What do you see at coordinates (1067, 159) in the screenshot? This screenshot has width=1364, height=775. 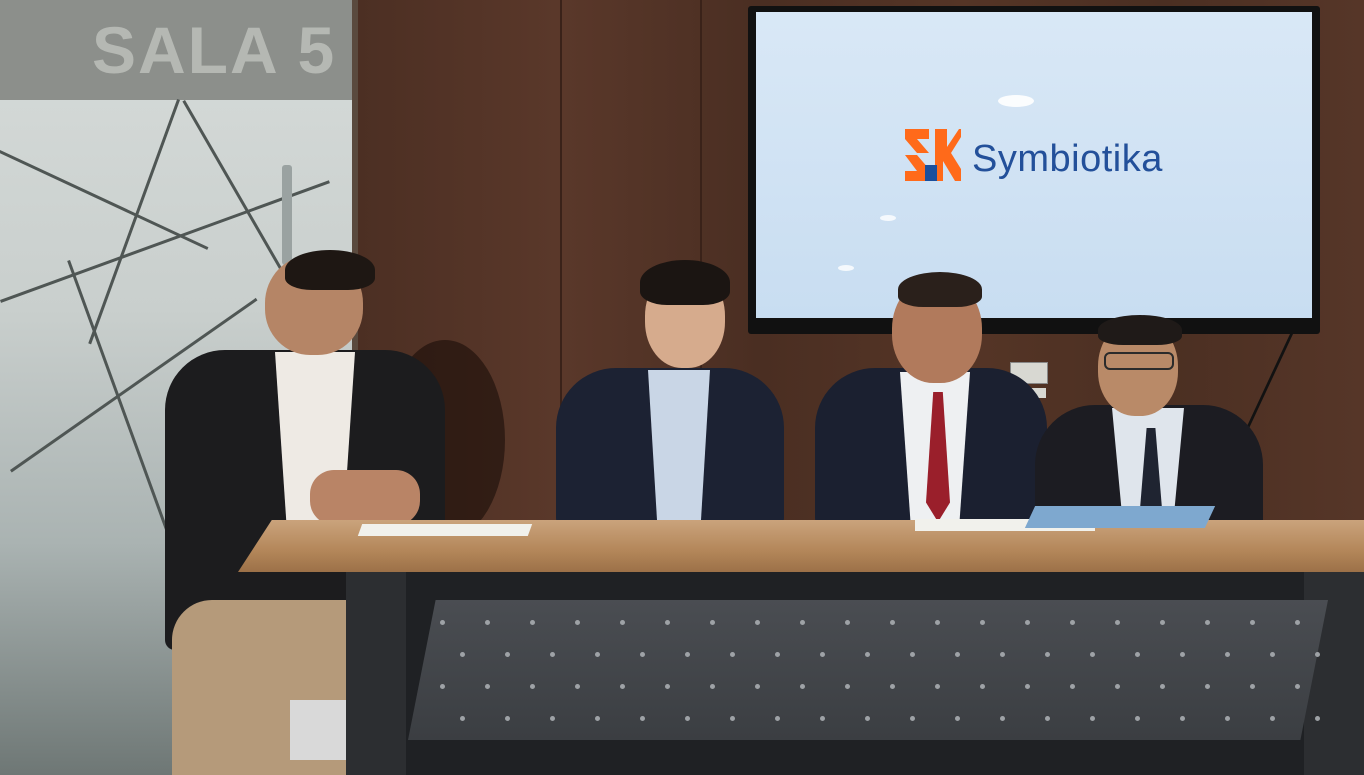 I see `brand-name: Symbiotika` at bounding box center [1067, 159].